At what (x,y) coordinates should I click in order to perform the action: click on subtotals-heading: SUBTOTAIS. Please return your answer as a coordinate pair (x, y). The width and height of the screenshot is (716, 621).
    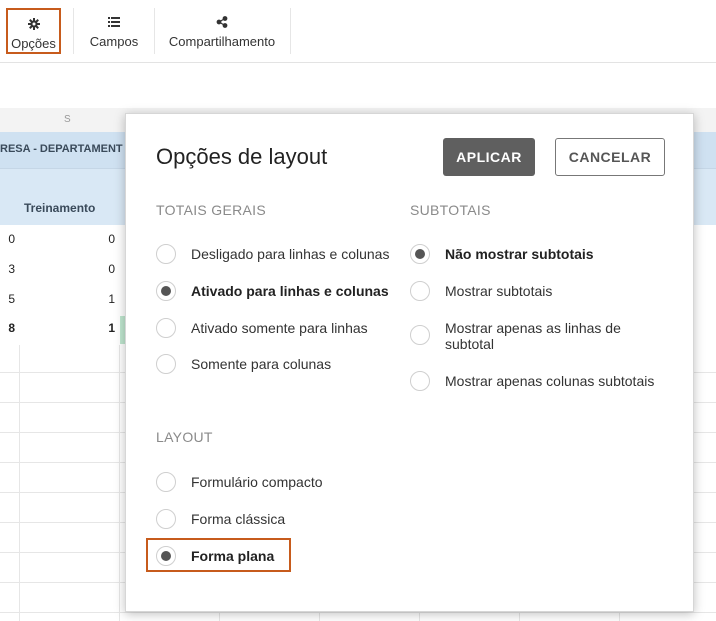
    Looking at the image, I should click on (450, 210).